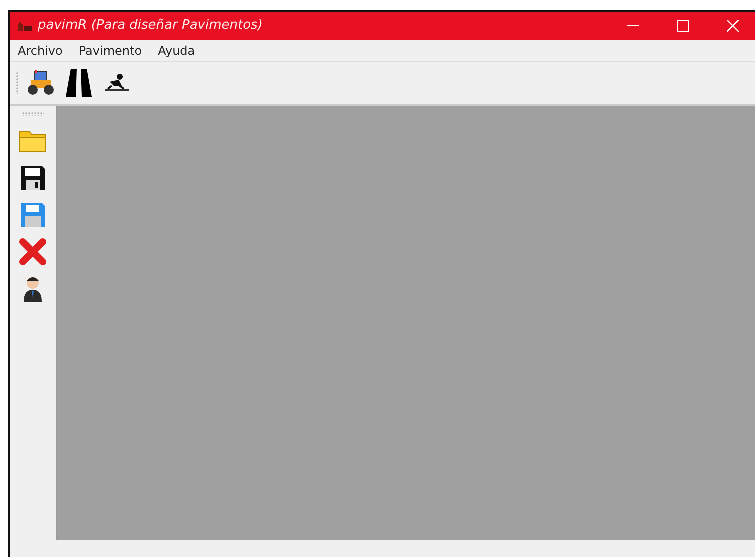 This screenshot has height=557, width=755. I want to click on road-icon, so click(79, 83).